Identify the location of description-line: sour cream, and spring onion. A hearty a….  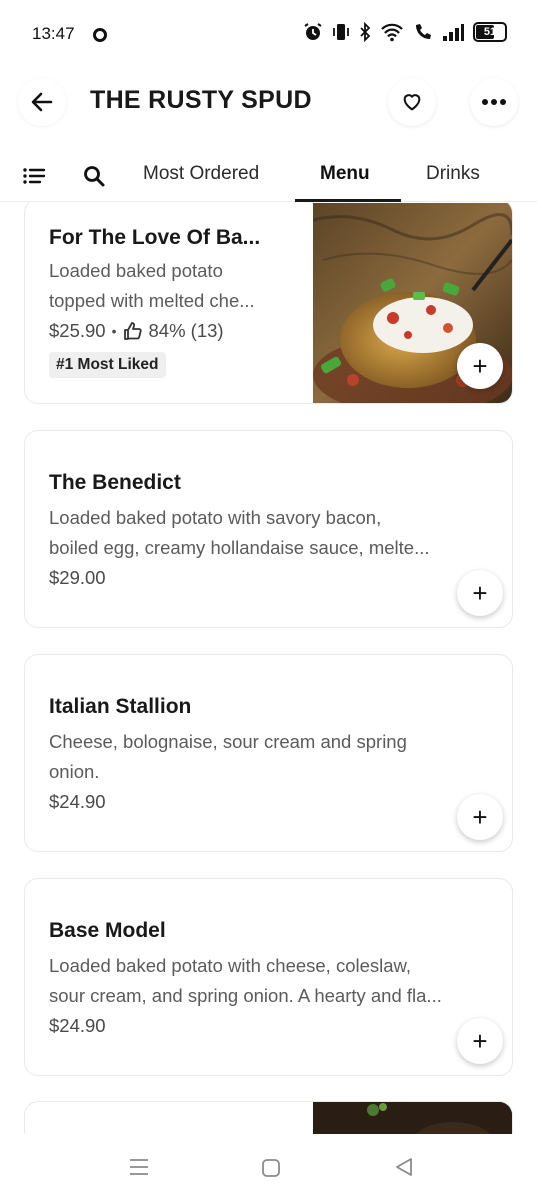
(245, 995).